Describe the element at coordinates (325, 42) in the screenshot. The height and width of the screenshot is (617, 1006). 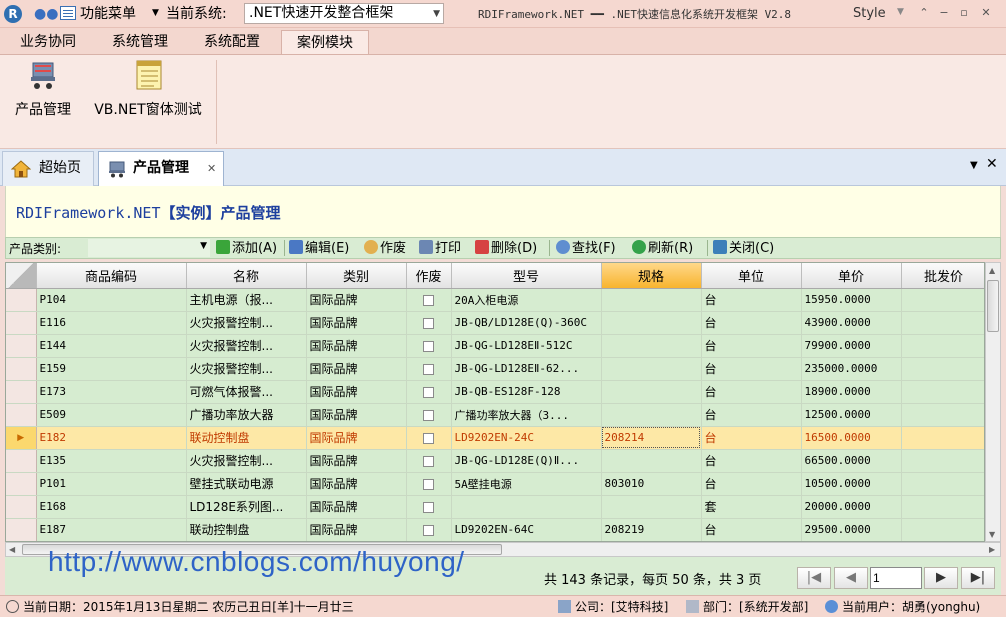
I see `ribbon-tab-examples: 案例模块` at that location.